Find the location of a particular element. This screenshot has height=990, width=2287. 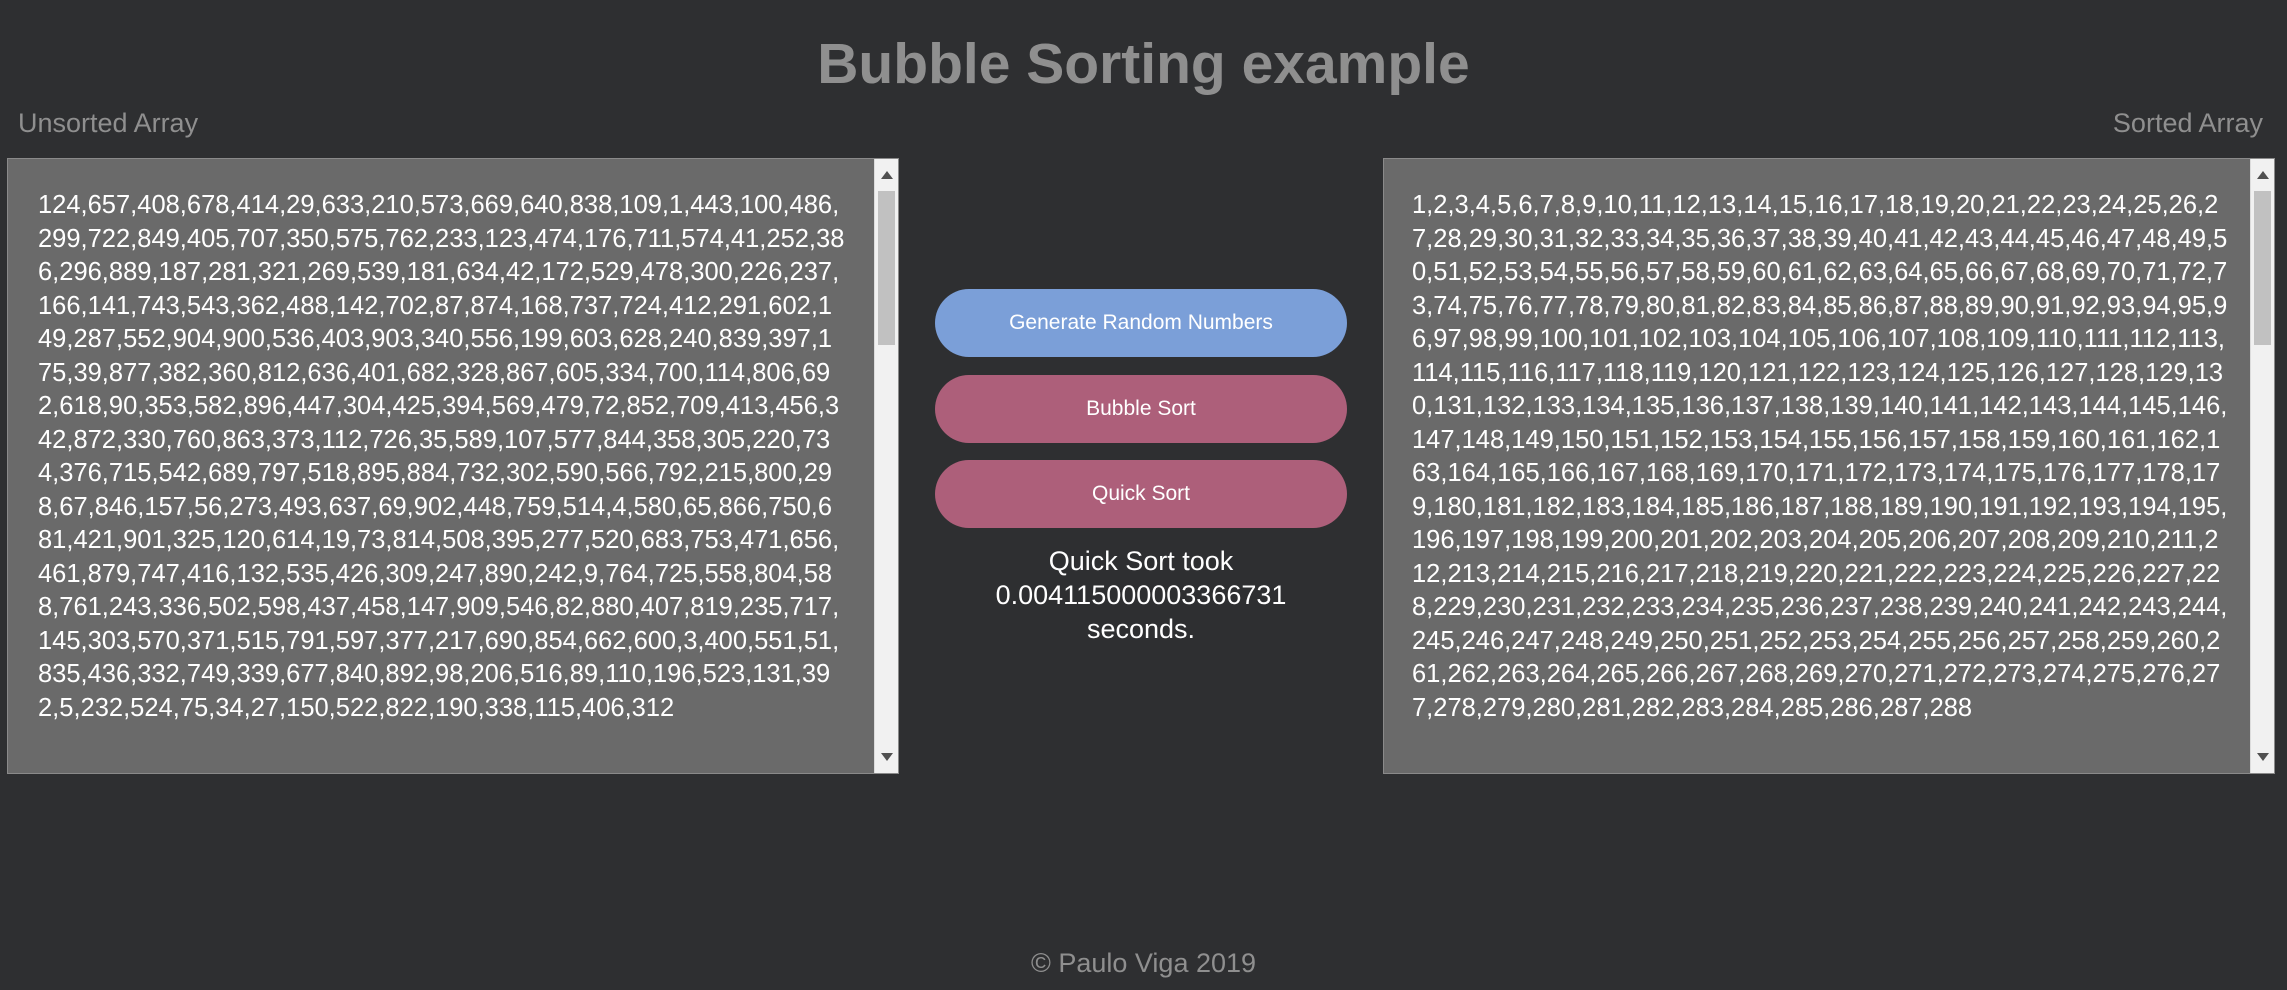

sort-result-duration: 0.004115000003366731 is located at coordinates (1141, 595).